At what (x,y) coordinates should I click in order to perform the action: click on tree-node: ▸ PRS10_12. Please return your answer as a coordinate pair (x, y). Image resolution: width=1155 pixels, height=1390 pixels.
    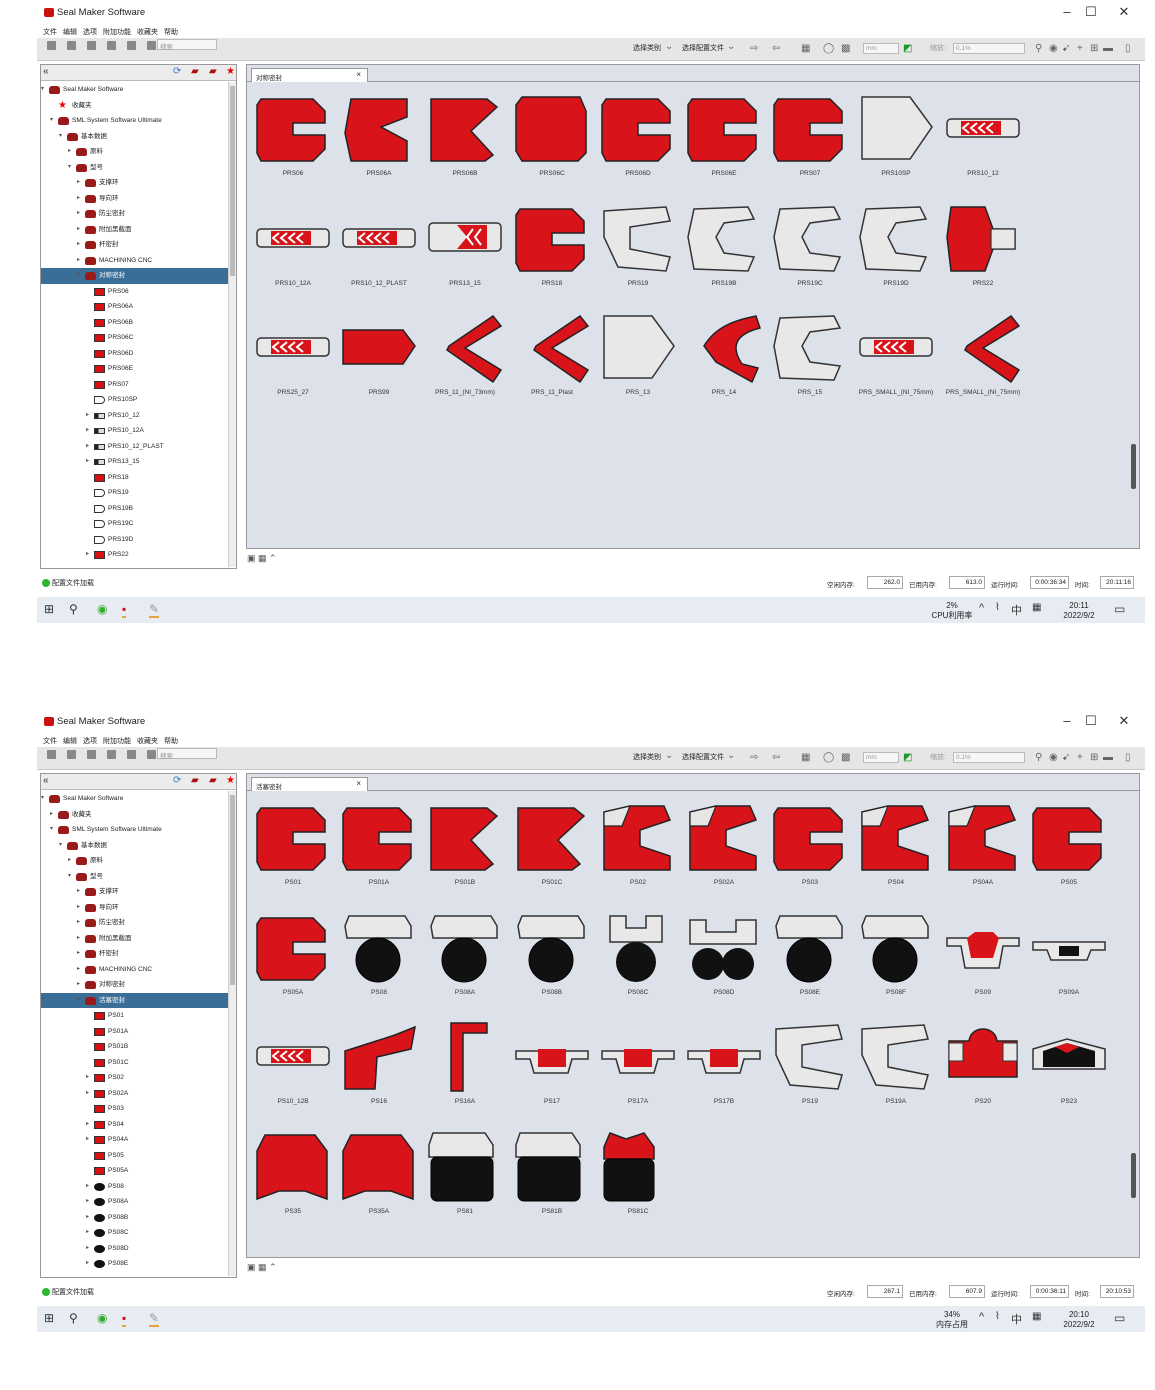
    Looking at the image, I should click on (135, 416).